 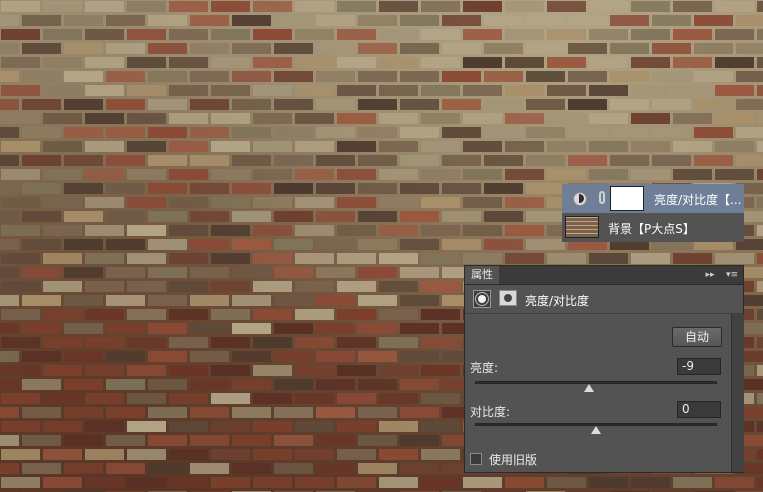 I want to click on brightness-contrast-icon, so click(x=482, y=299).